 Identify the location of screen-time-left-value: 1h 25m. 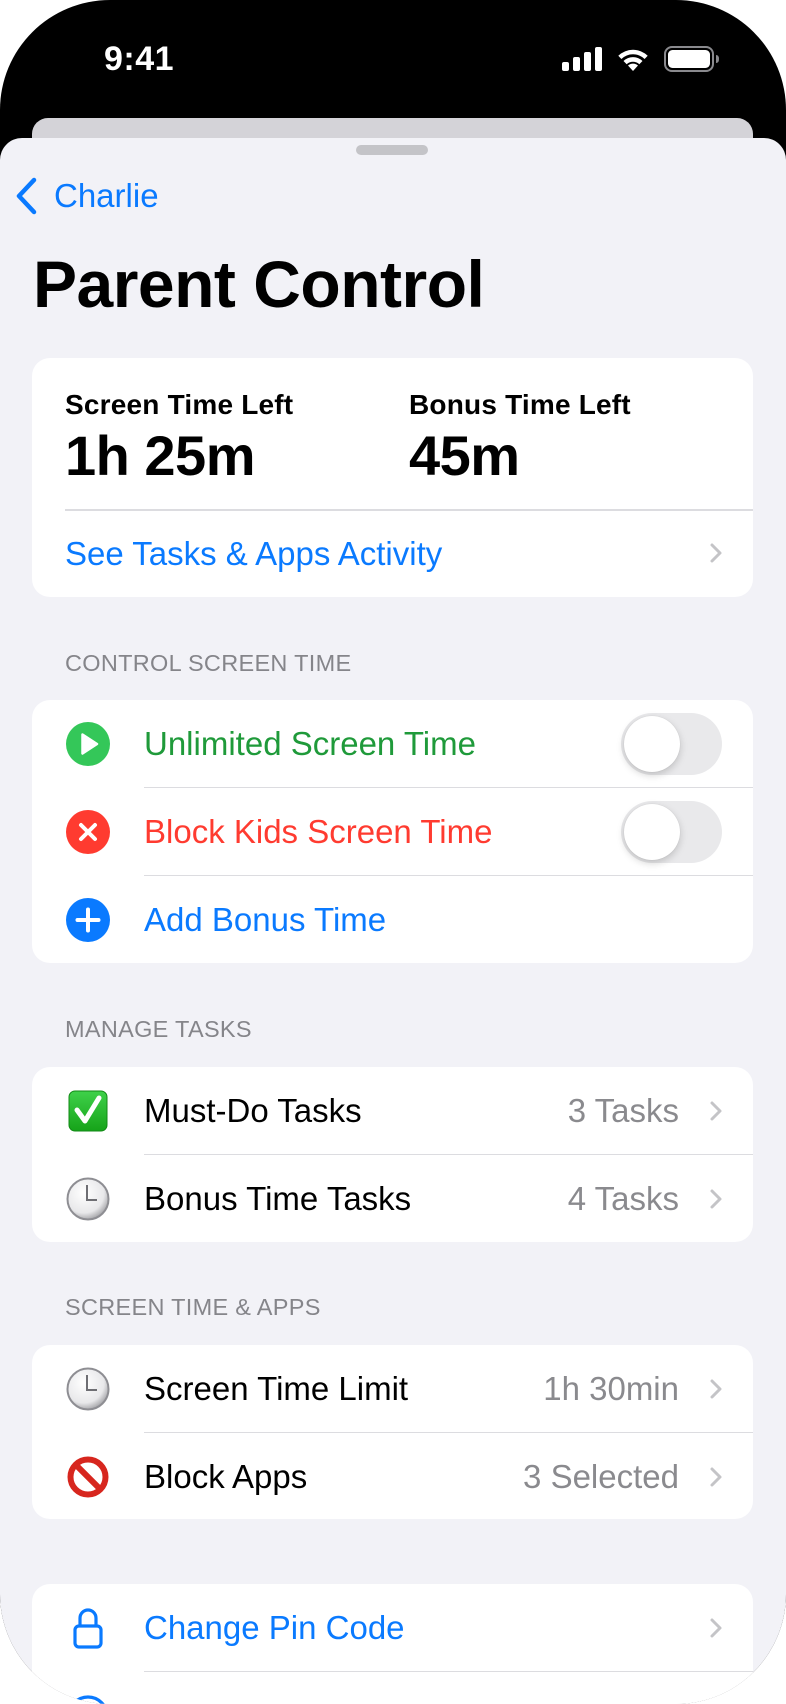
(160, 455).